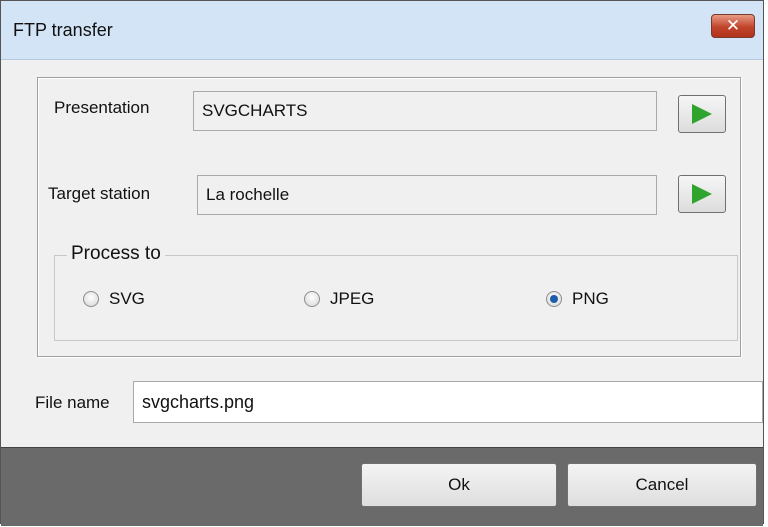 The height and width of the screenshot is (527, 768). Describe the element at coordinates (102, 107) in the screenshot. I see `presentation-label: Presentation` at that location.